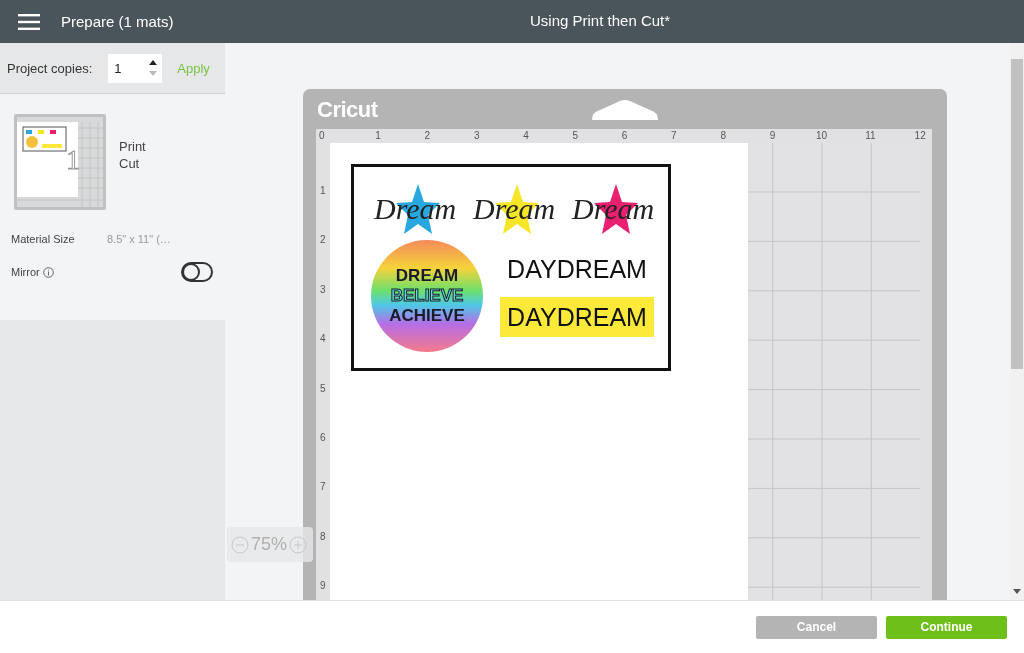 This screenshot has width=1024, height=653. What do you see at coordinates (427, 276) in the screenshot?
I see `badge-text: DREAM` at bounding box center [427, 276].